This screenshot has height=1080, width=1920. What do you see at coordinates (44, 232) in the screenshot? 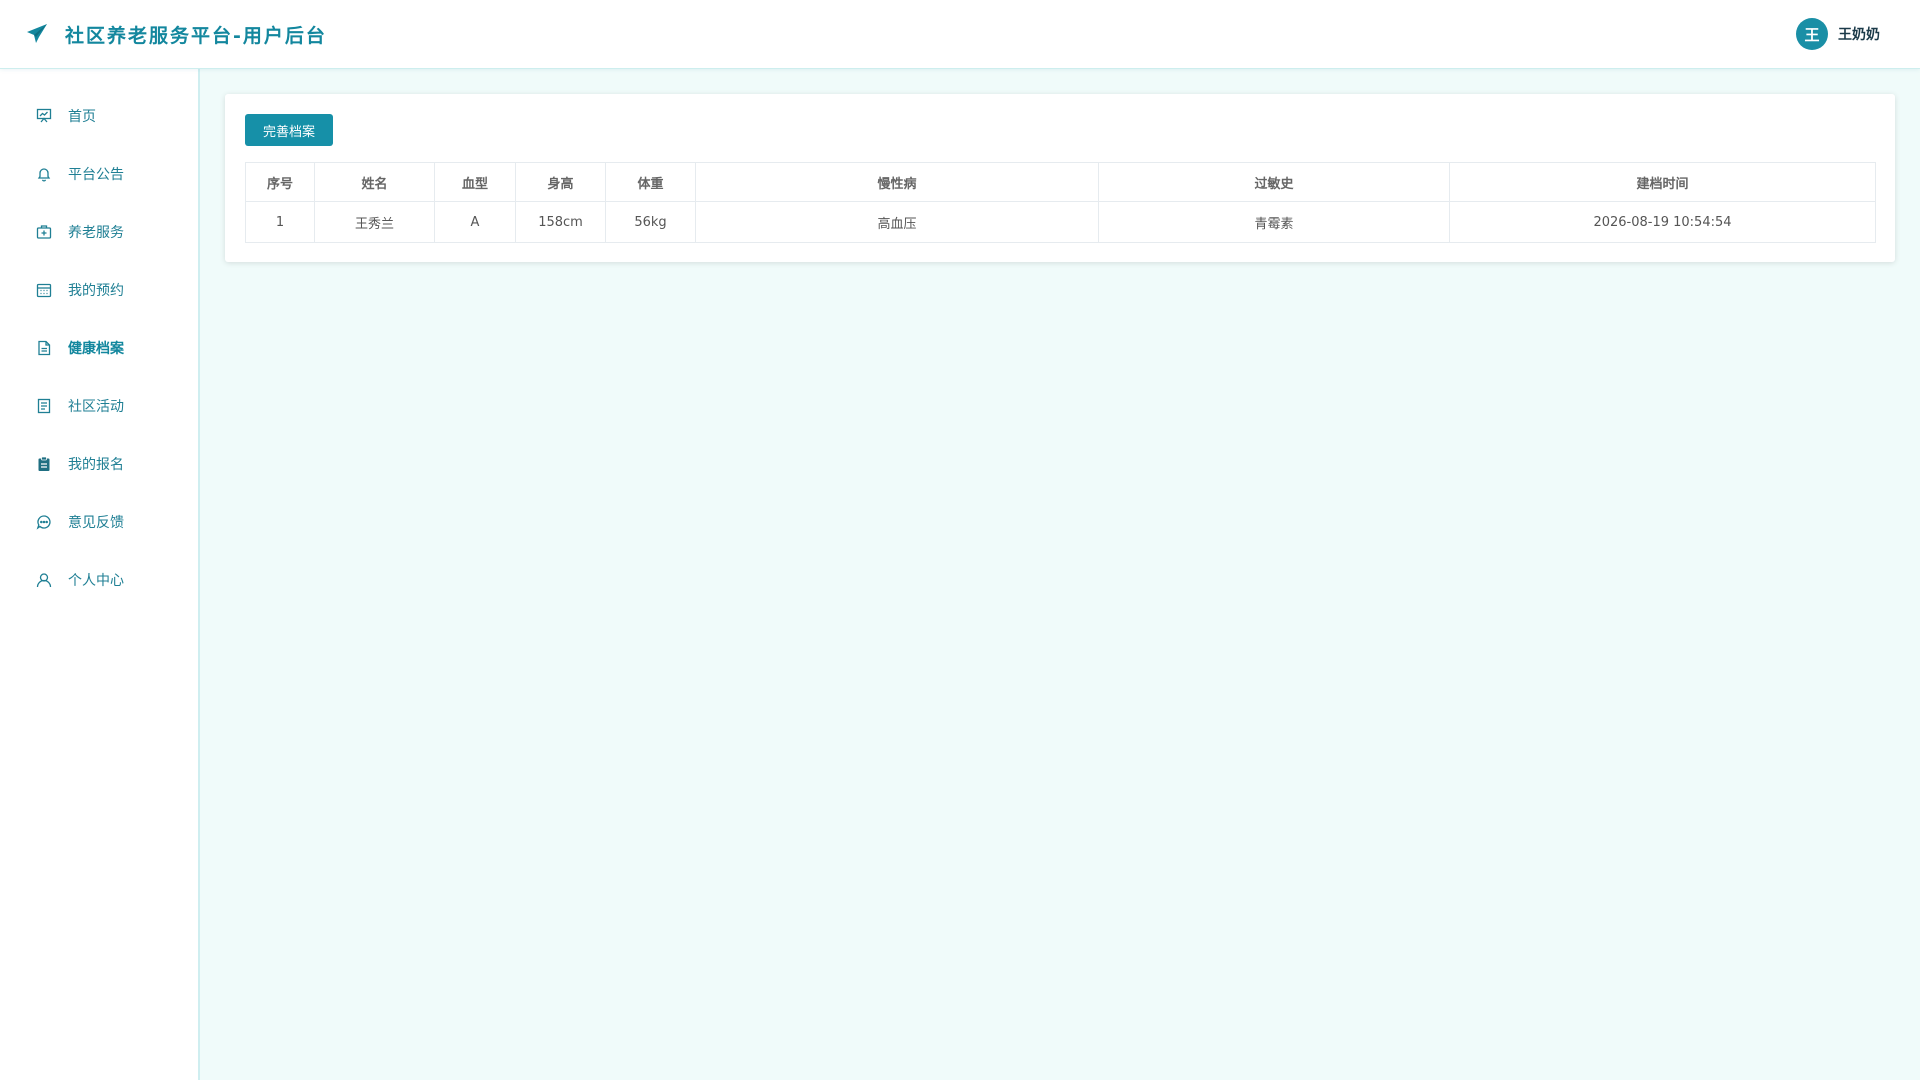
I see `medical-kit-icon` at bounding box center [44, 232].